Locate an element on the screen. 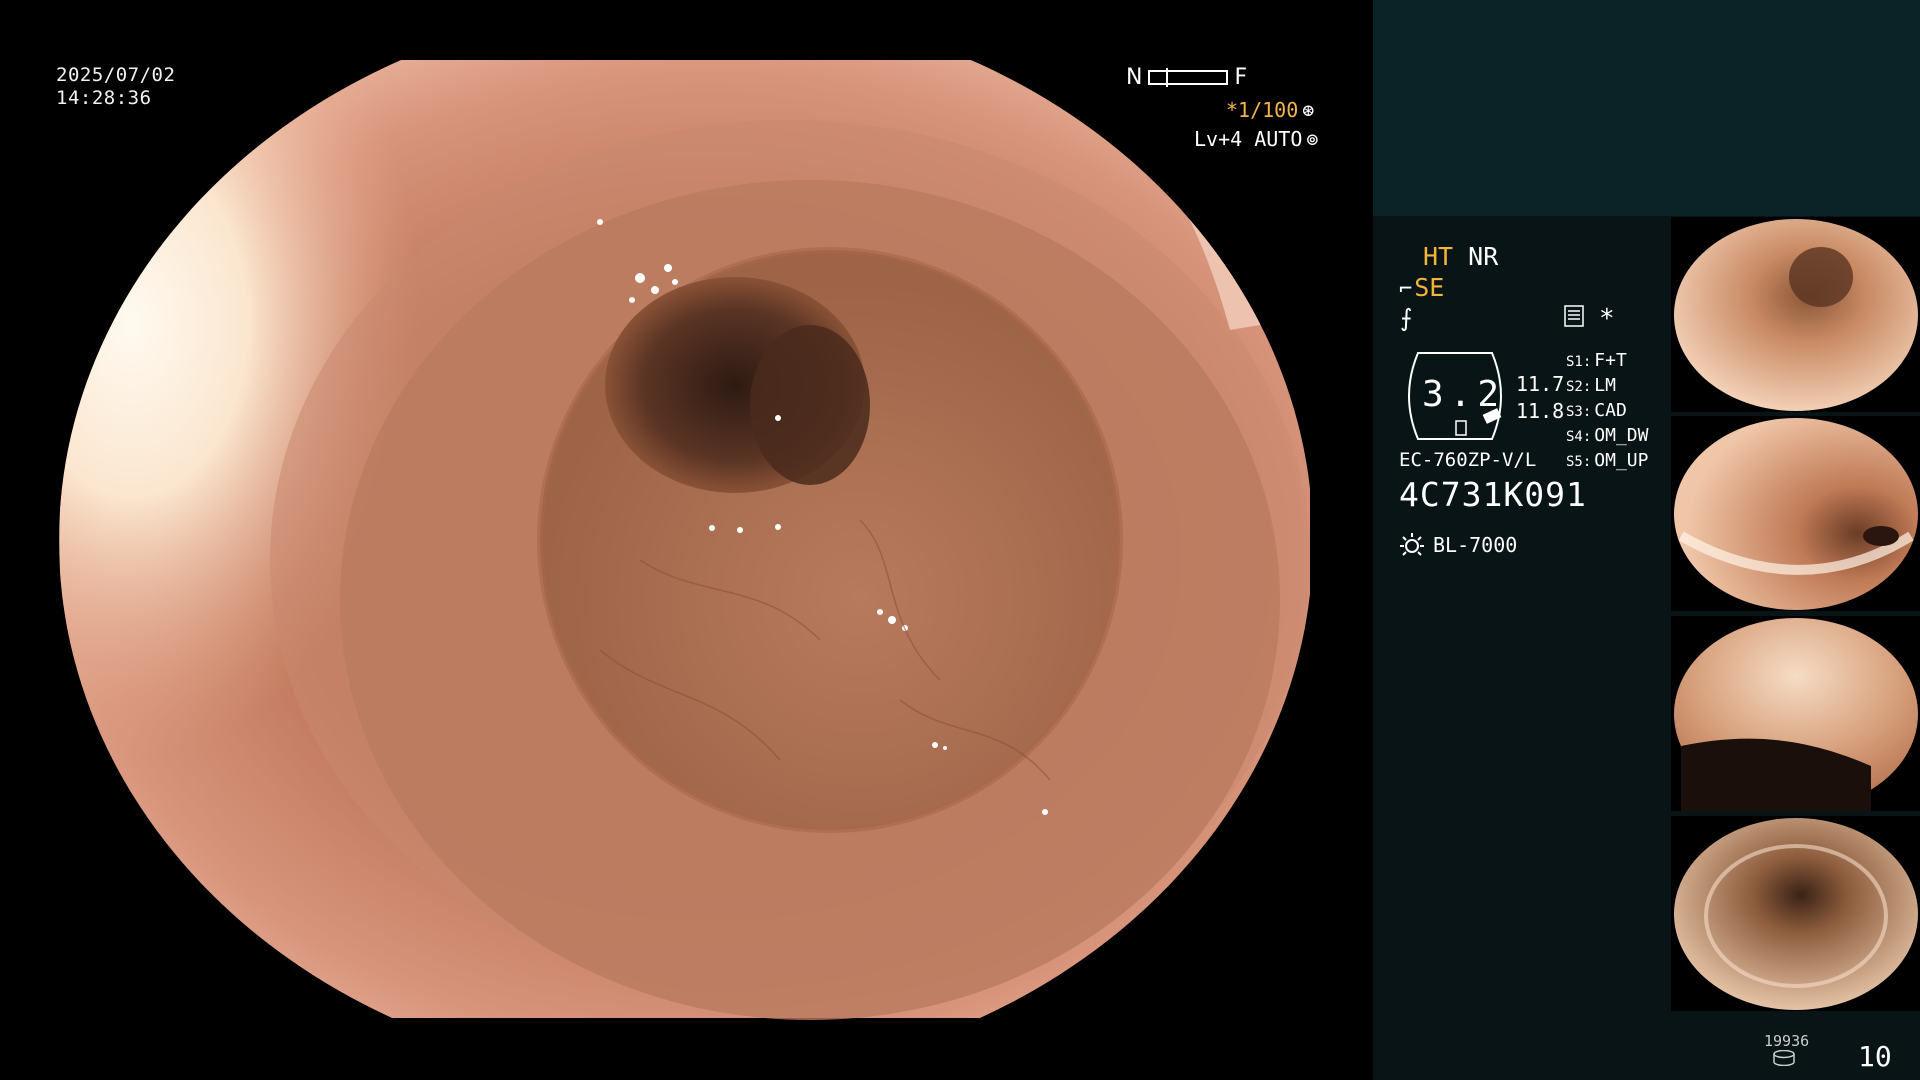 This screenshot has width=1920, height=1080. iris-icon: ⊚ is located at coordinates (1312, 139).